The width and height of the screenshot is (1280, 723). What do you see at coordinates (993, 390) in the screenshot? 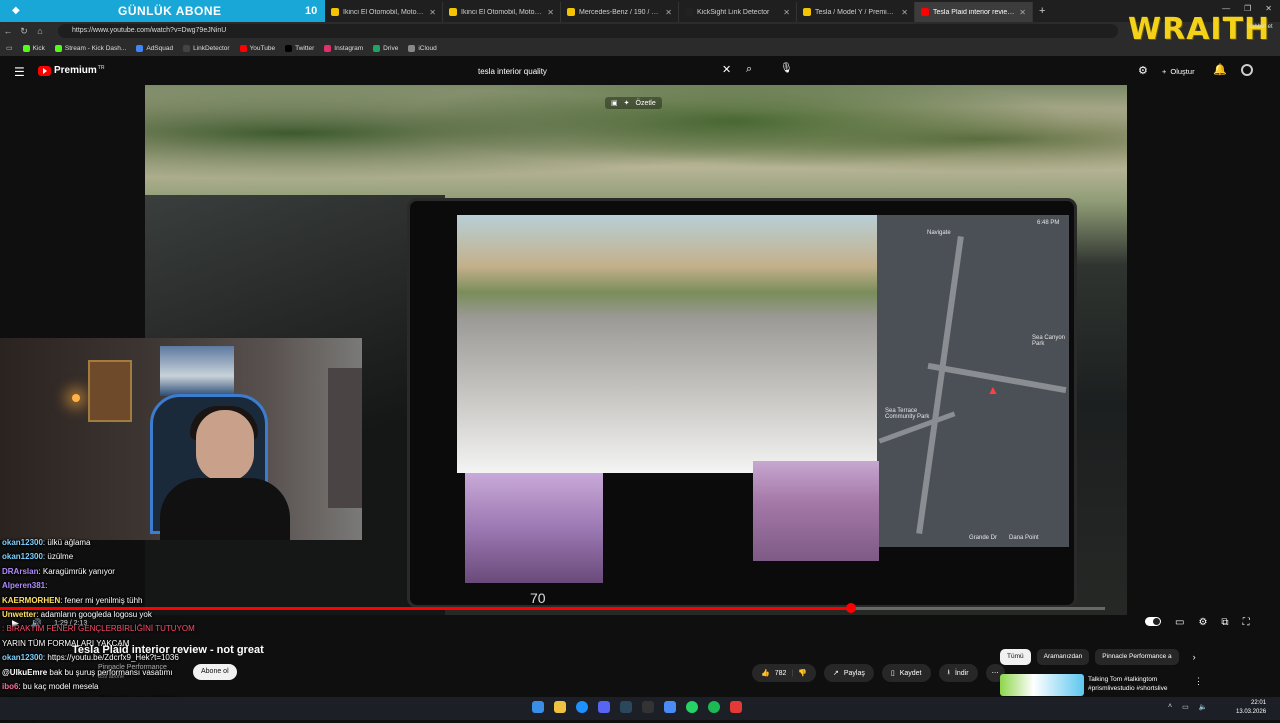
I see `map-position-arrow-icon: ▲` at bounding box center [993, 390].